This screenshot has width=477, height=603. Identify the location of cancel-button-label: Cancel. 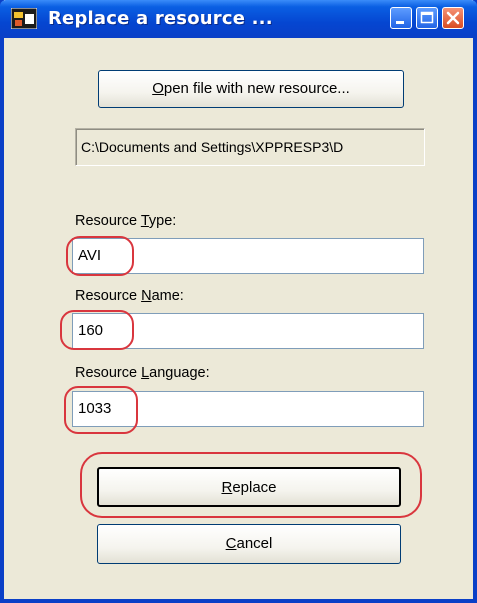
(249, 543).